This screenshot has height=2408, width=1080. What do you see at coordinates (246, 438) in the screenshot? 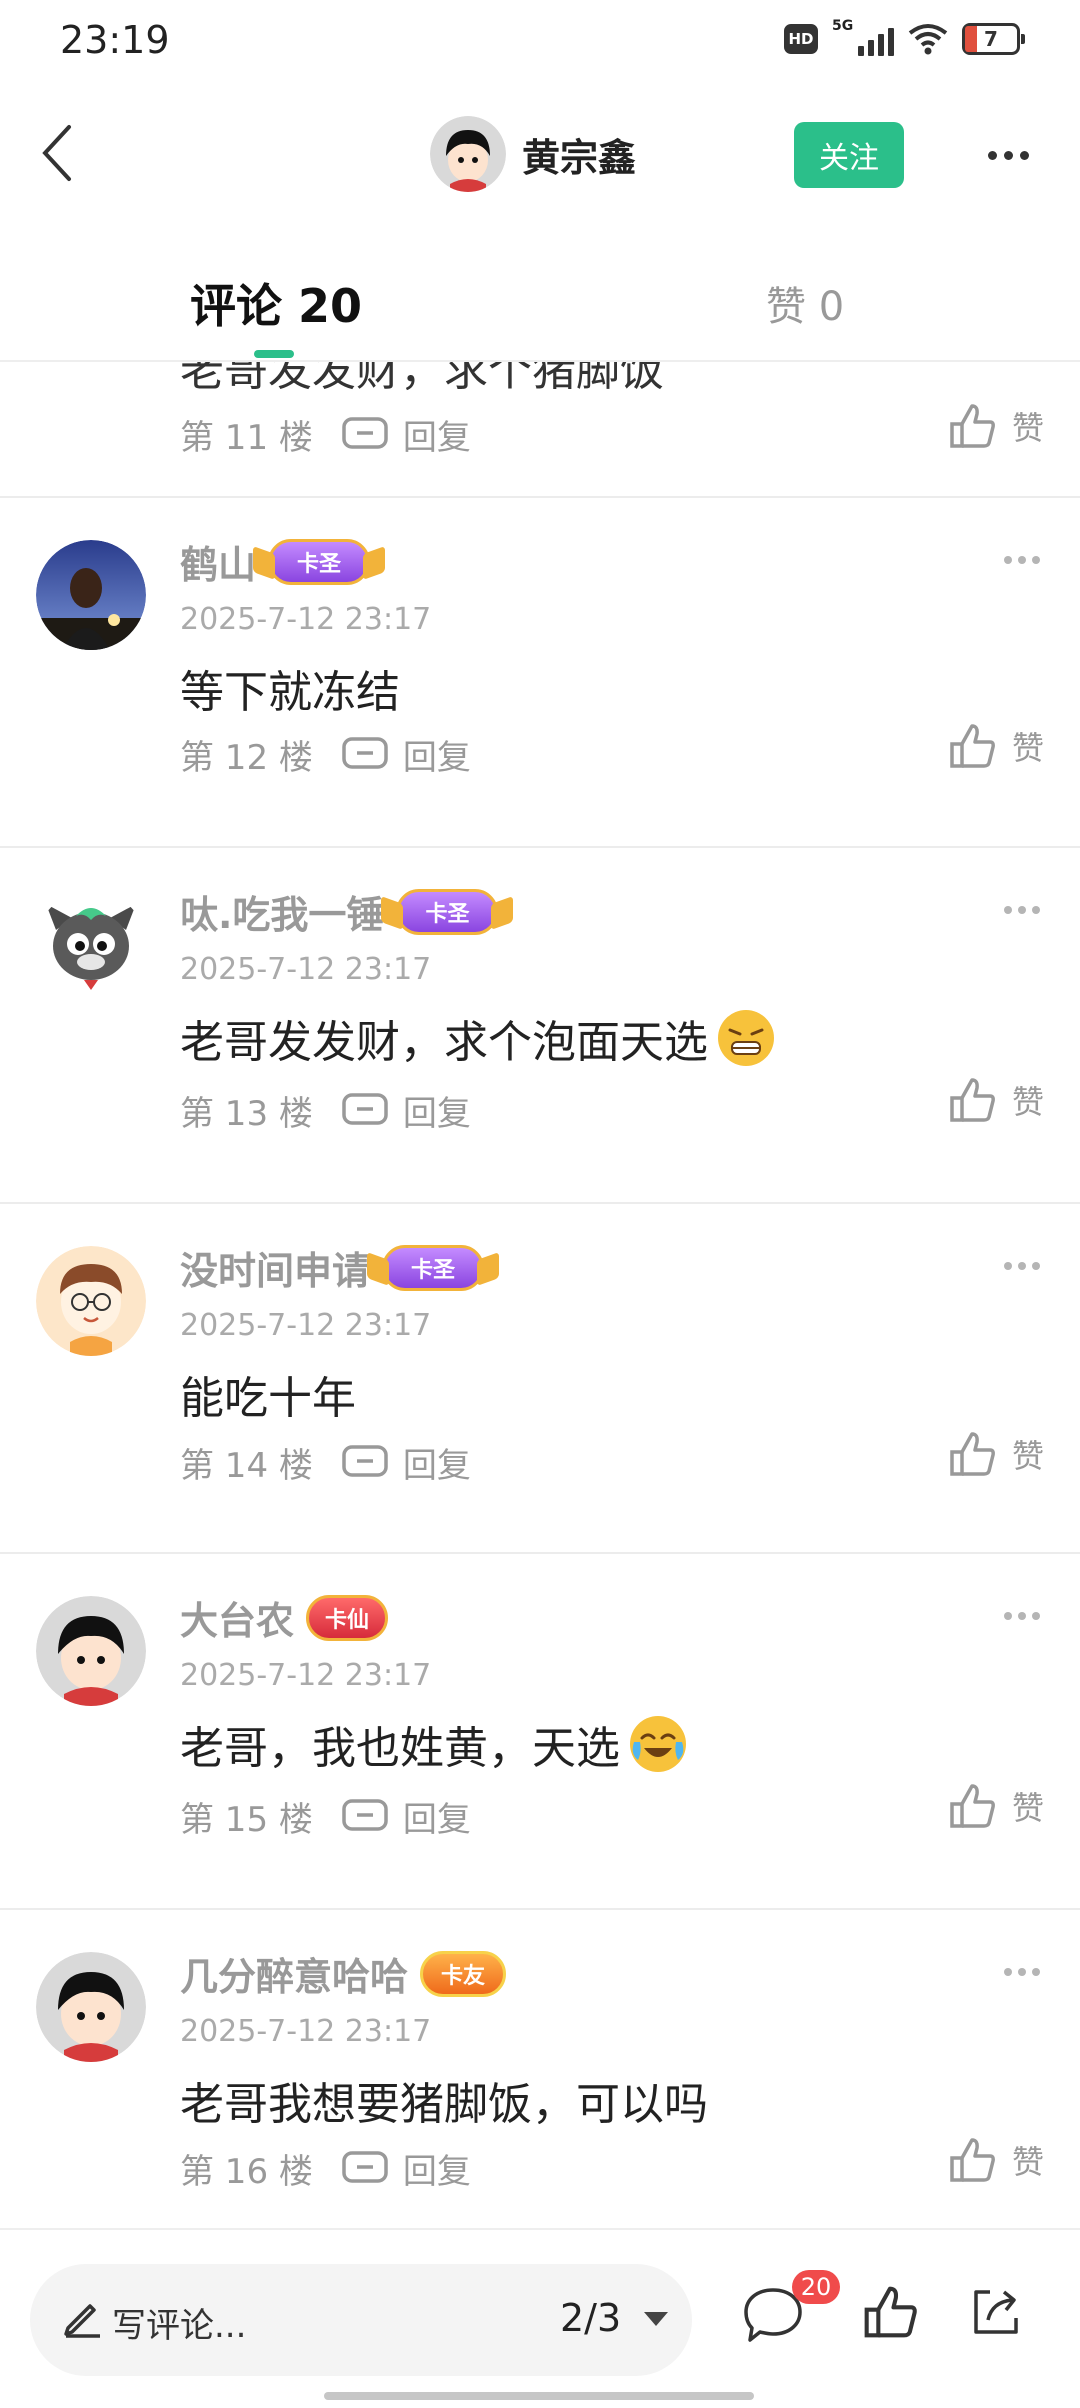
I see `floor-number: 第 11 楼` at bounding box center [246, 438].